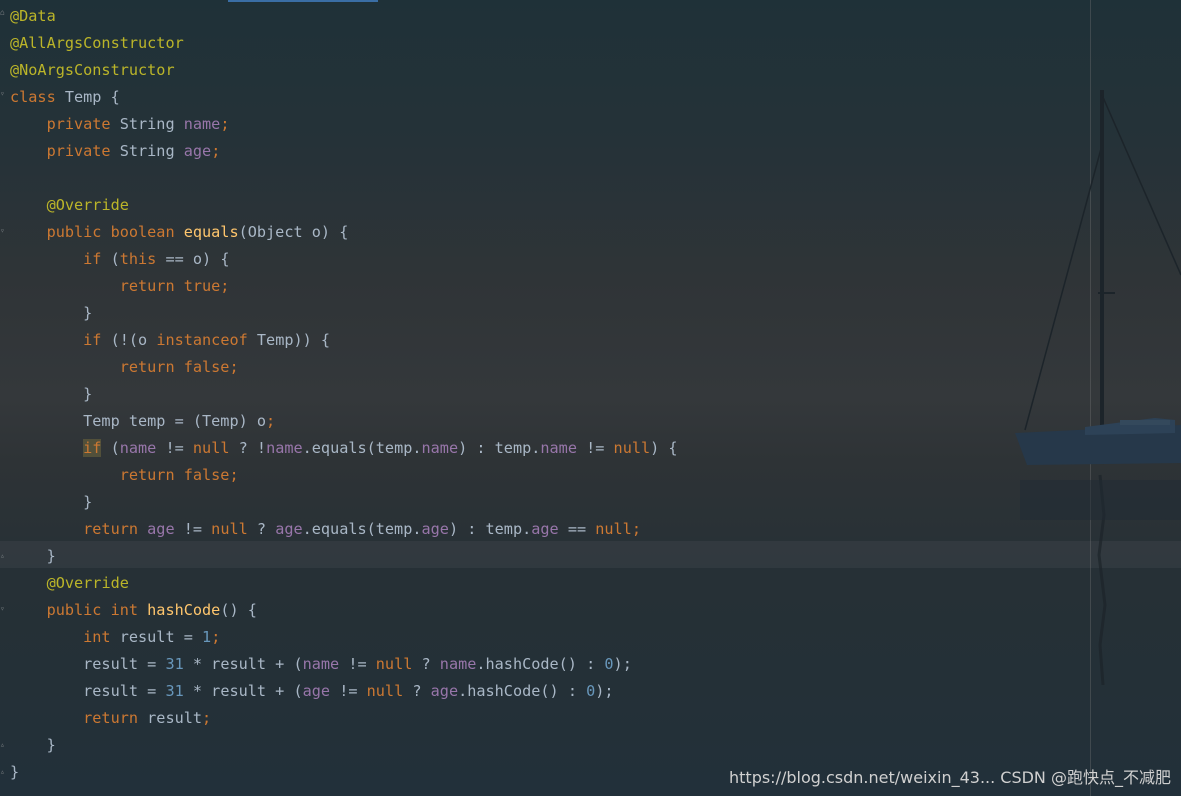 The height and width of the screenshot is (796, 1181). Describe the element at coordinates (211, 232) in the screenshot. I see `code-token: equals` at that location.